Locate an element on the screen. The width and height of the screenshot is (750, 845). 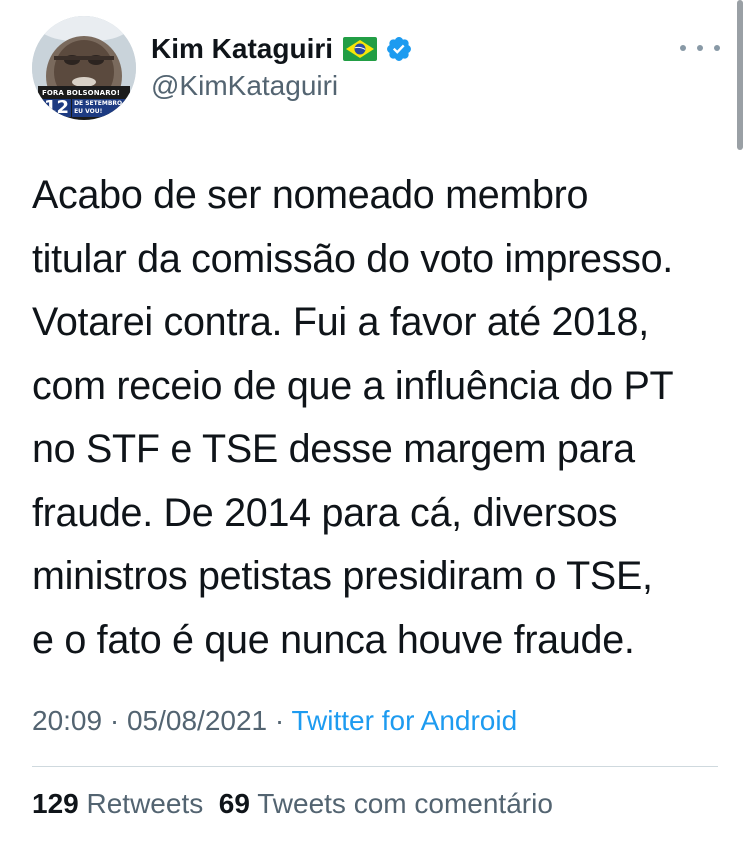
brazil-flag-icon is located at coordinates (360, 49).